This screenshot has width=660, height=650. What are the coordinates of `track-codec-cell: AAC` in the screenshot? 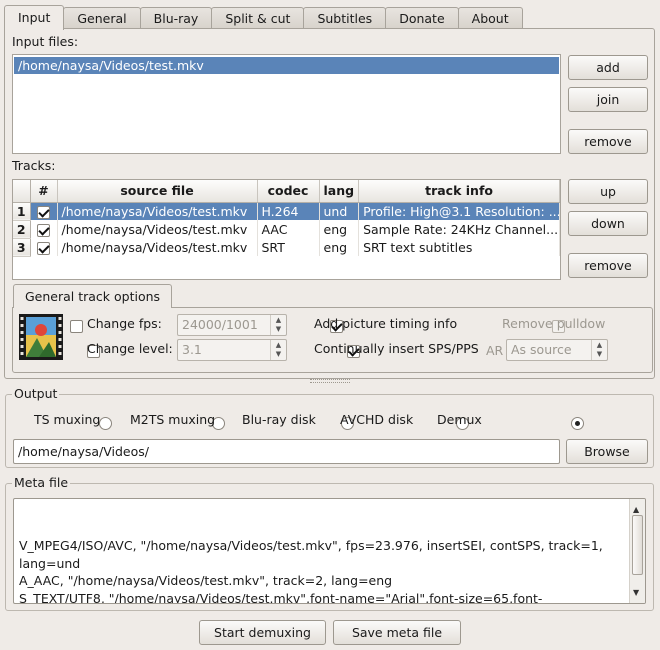 It's located at (288, 229).